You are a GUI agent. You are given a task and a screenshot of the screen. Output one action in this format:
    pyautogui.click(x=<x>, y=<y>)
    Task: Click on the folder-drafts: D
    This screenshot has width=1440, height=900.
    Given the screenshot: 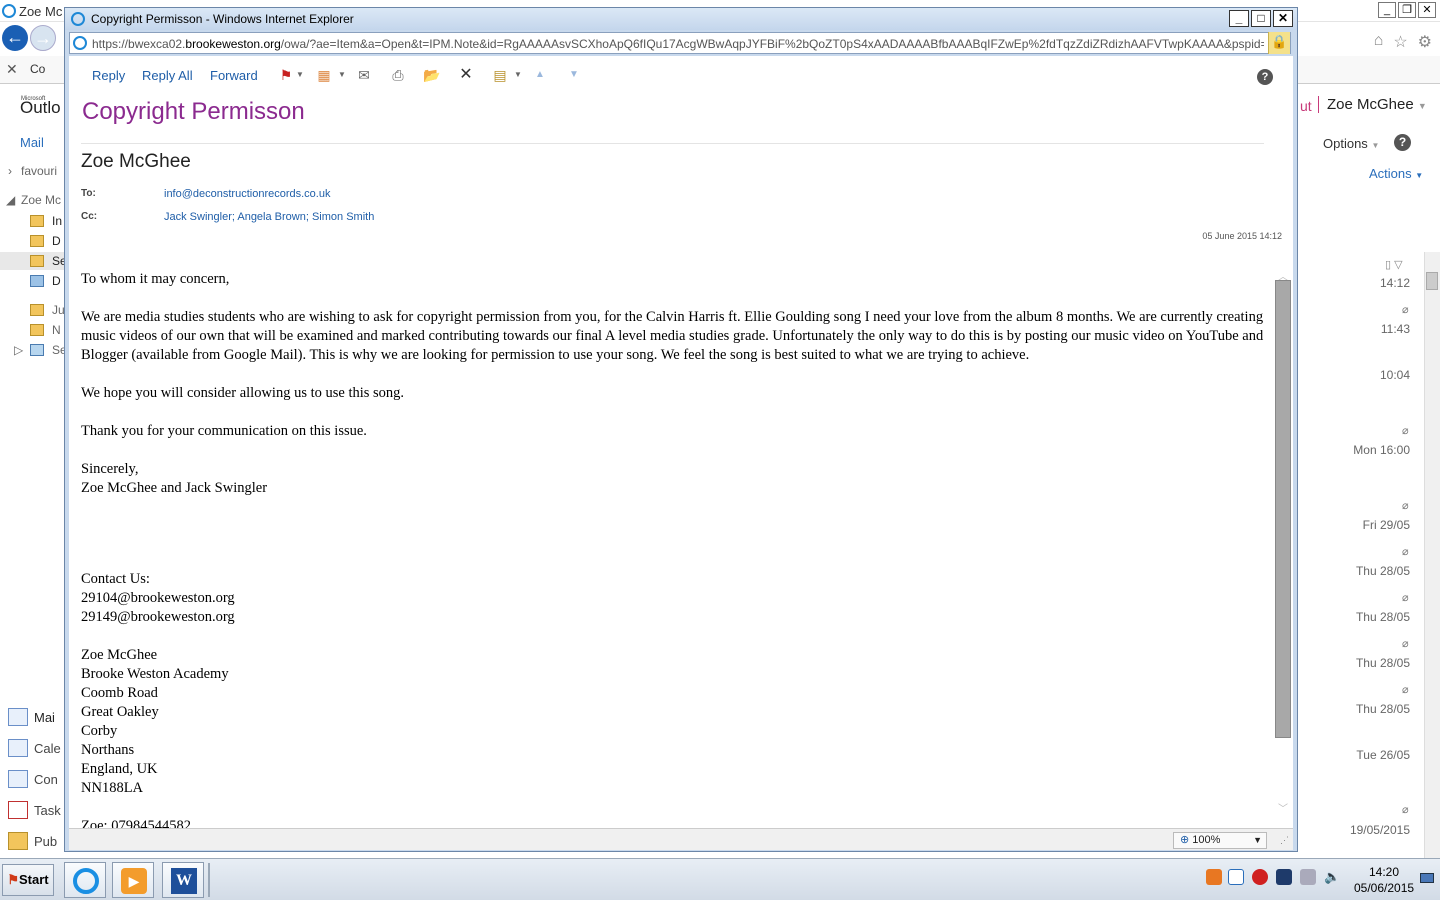 What is the action you would take?
    pyautogui.click(x=56, y=241)
    